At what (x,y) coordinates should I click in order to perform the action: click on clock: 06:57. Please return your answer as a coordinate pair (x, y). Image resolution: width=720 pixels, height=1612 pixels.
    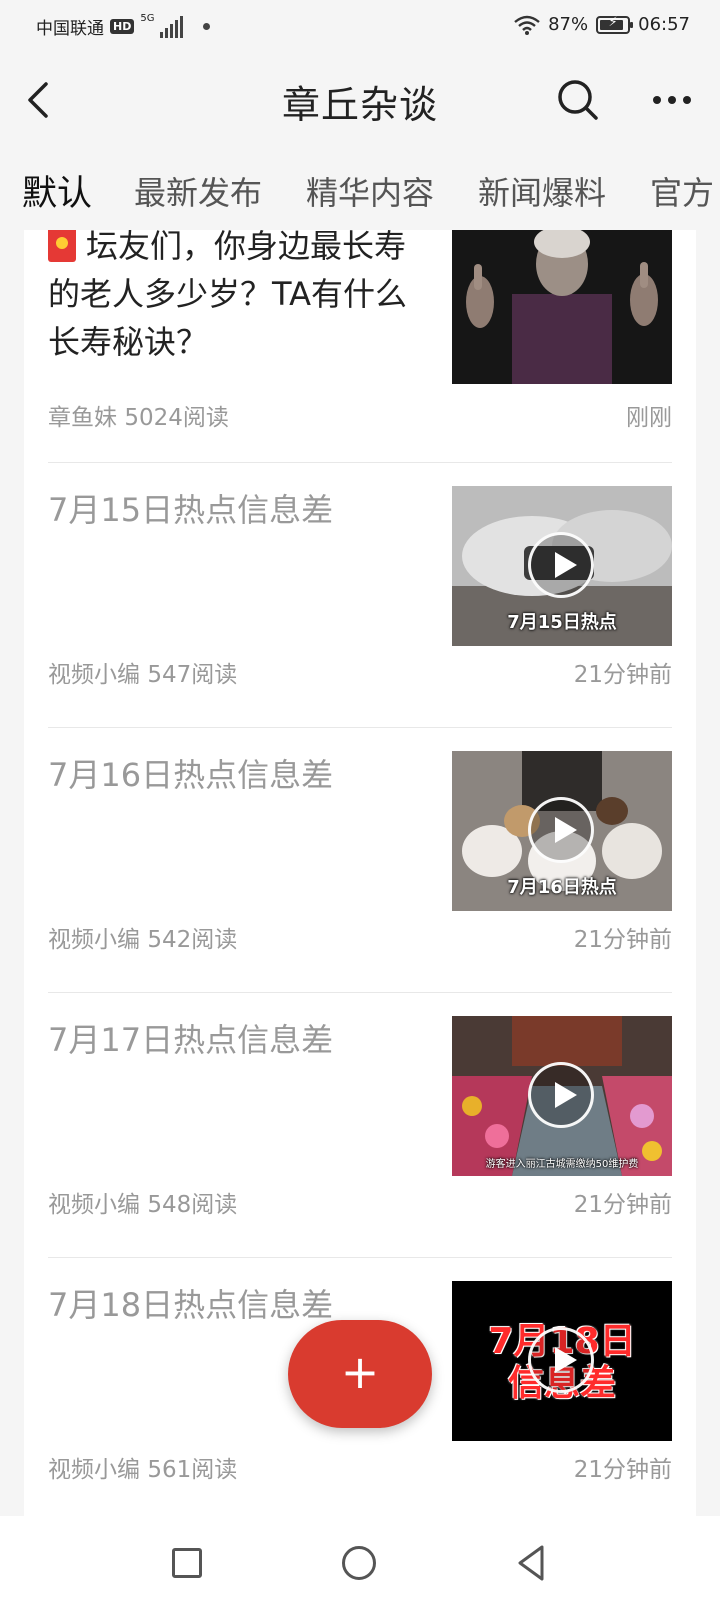
    Looking at the image, I should click on (664, 24).